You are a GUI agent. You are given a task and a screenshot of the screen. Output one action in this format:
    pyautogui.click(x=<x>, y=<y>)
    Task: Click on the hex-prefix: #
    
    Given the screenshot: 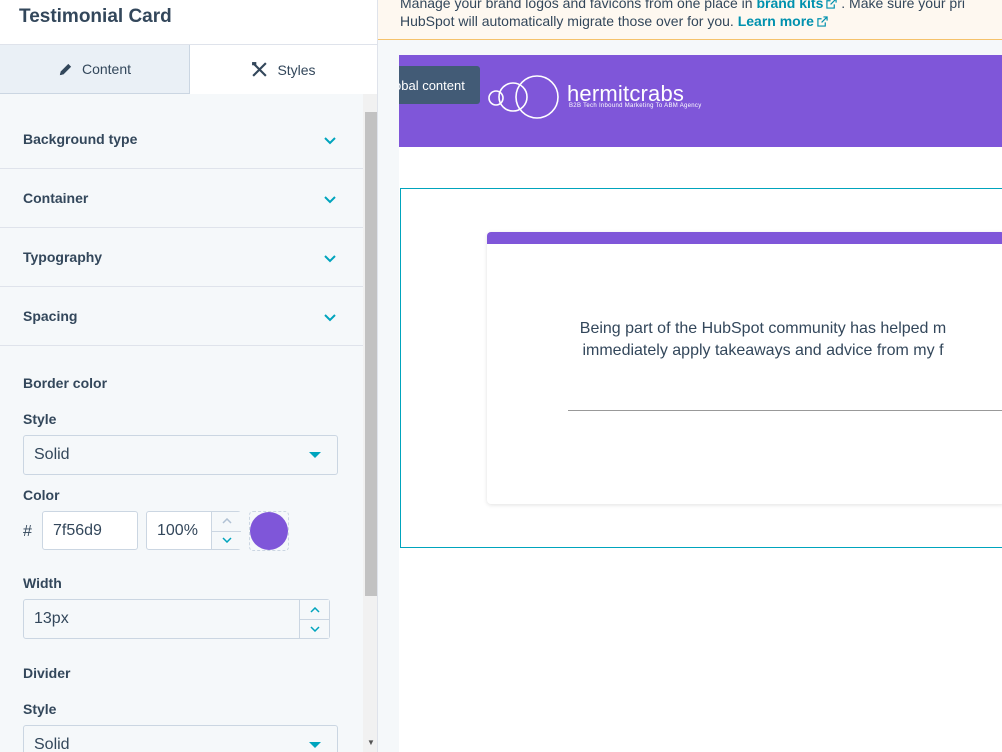 What is the action you would take?
    pyautogui.click(x=27, y=531)
    